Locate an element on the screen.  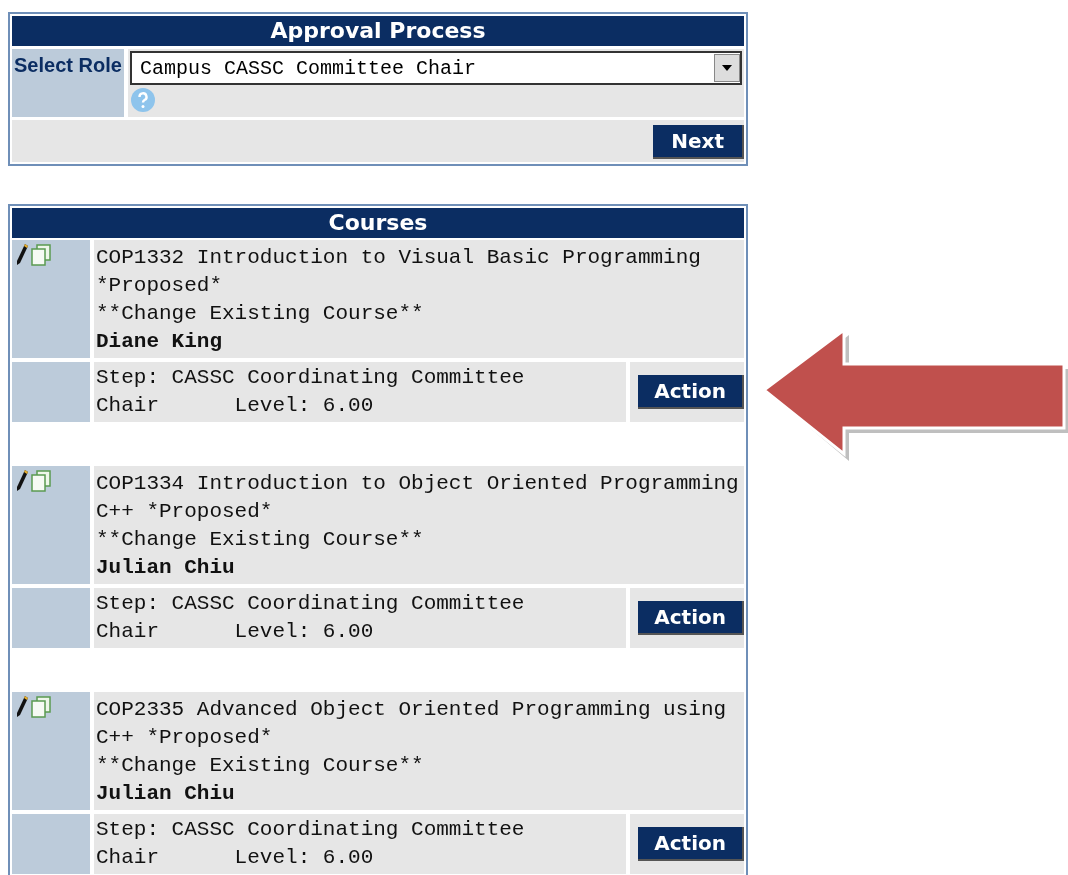
course-title: COP1334 Introduction to Object Oriented Programming C++ *Proposed* is located at coordinates (418, 498).